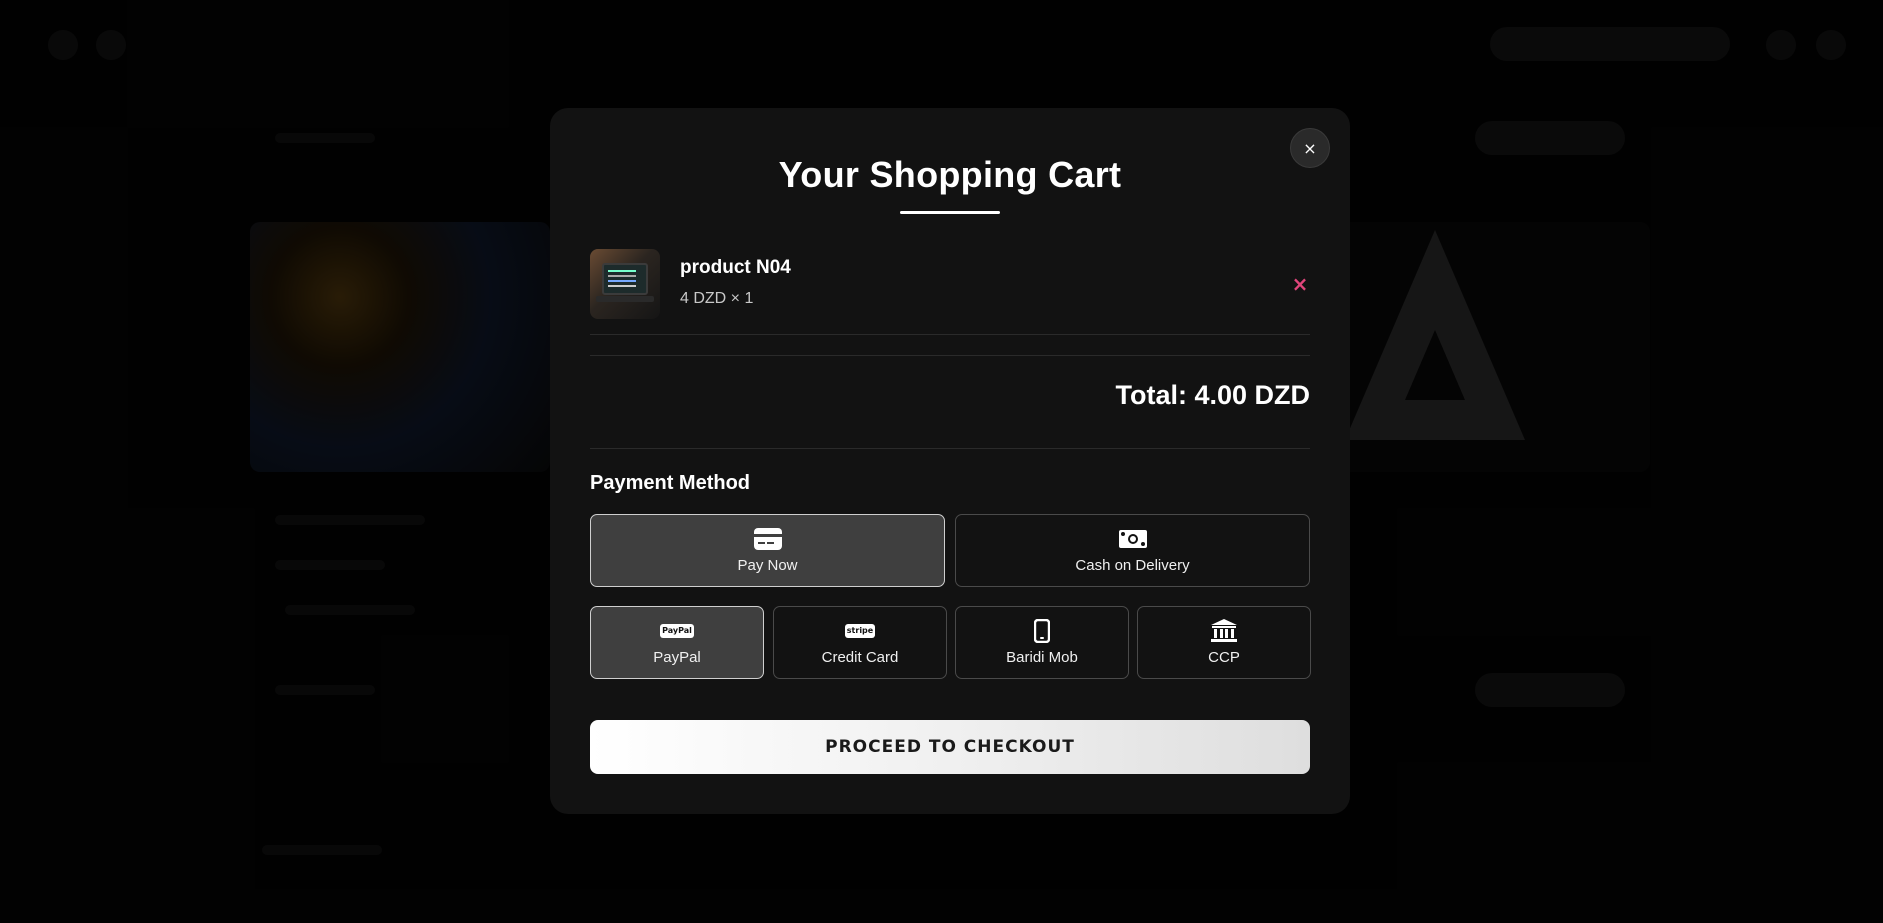 Image resolution: width=1883 pixels, height=923 pixels. What do you see at coordinates (950, 292) in the screenshot?
I see `cart-item: product N04 4 DZD × 1 ×` at bounding box center [950, 292].